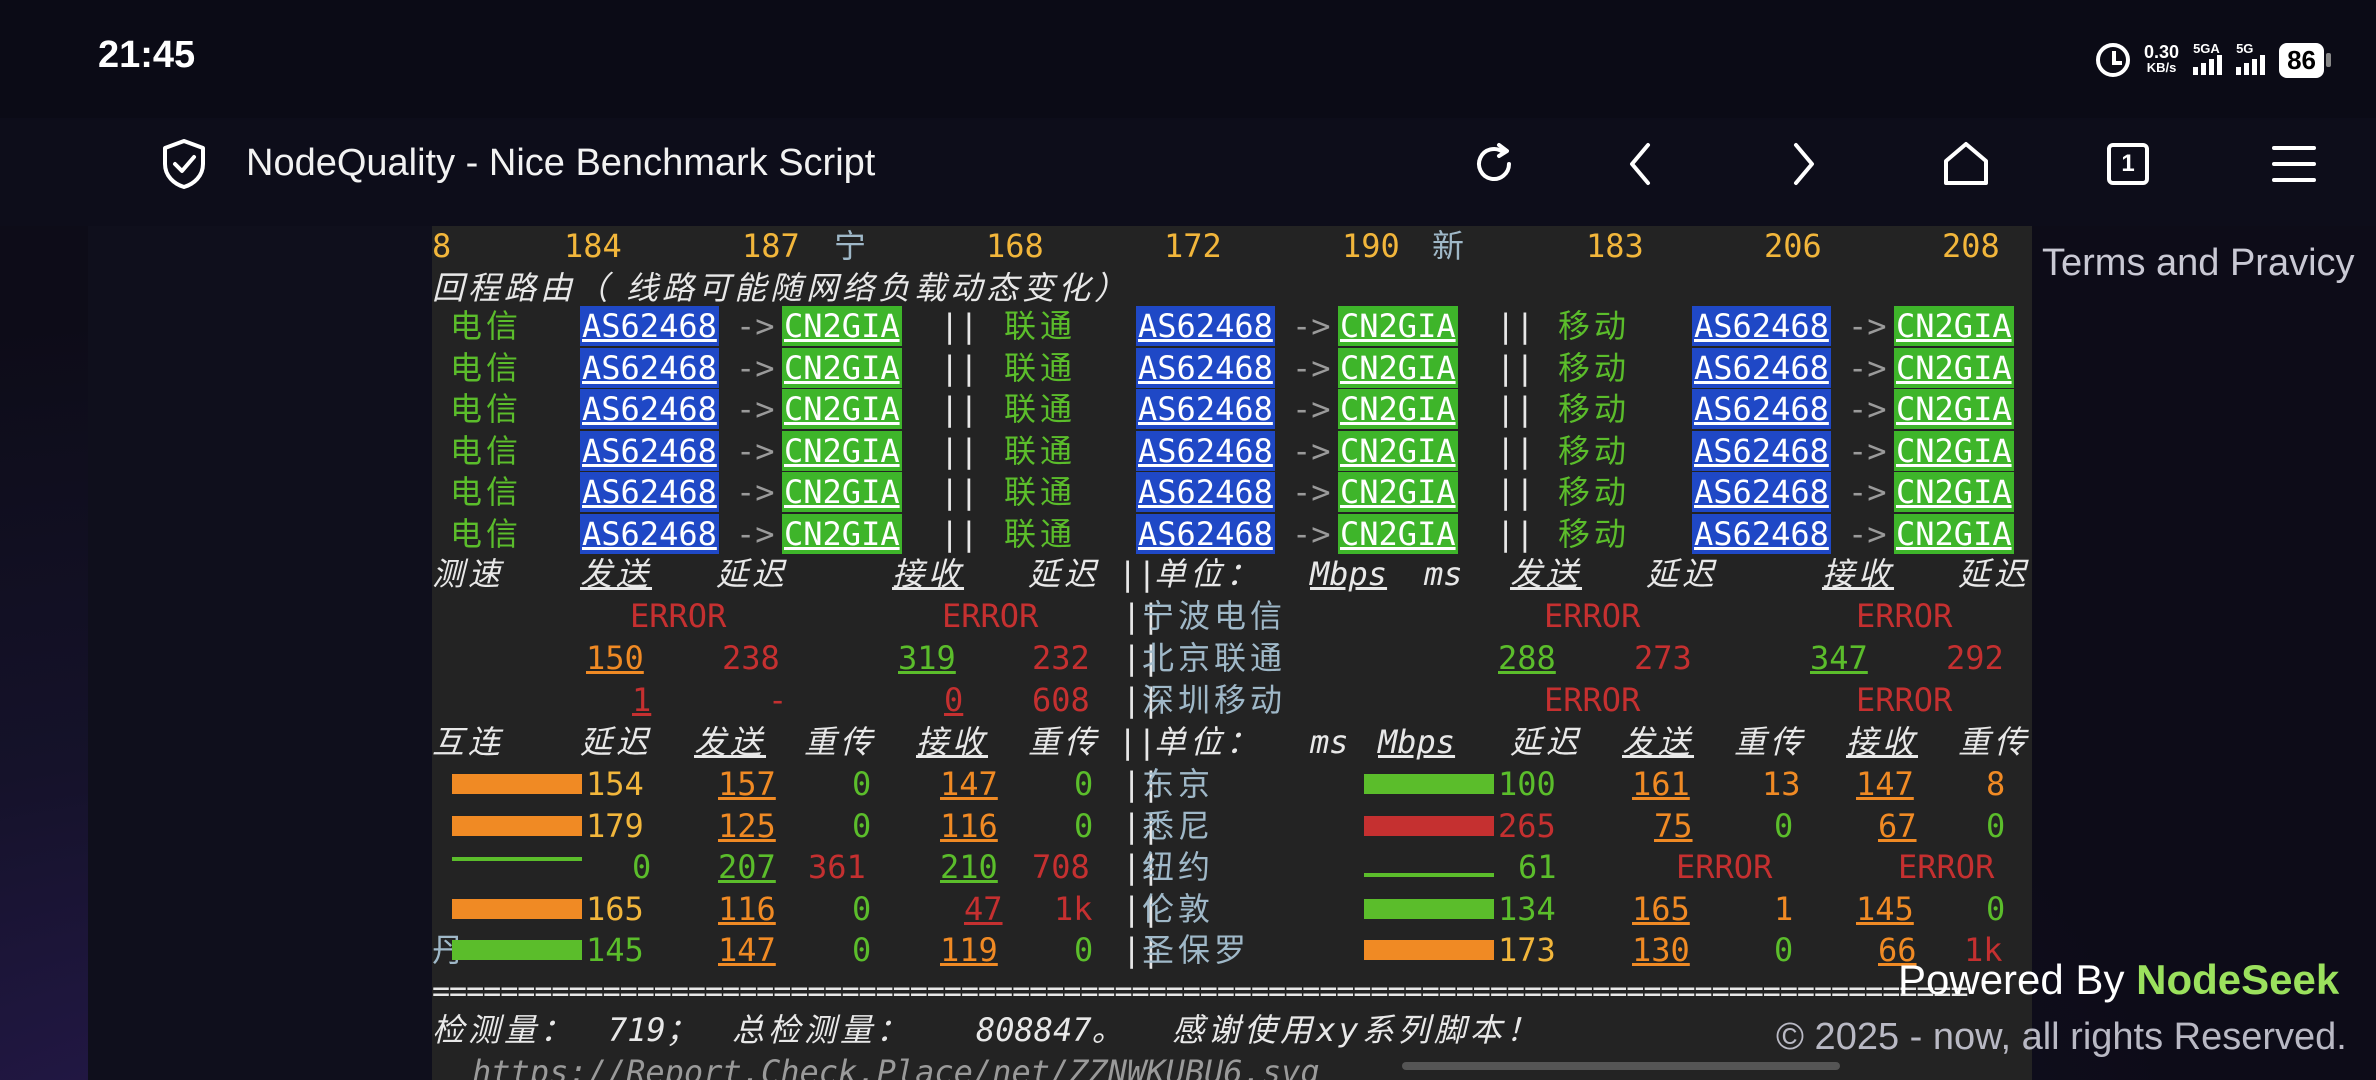  Describe the element at coordinates (1661, 784) in the screenshot. I see `intl-send-value: 161` at that location.